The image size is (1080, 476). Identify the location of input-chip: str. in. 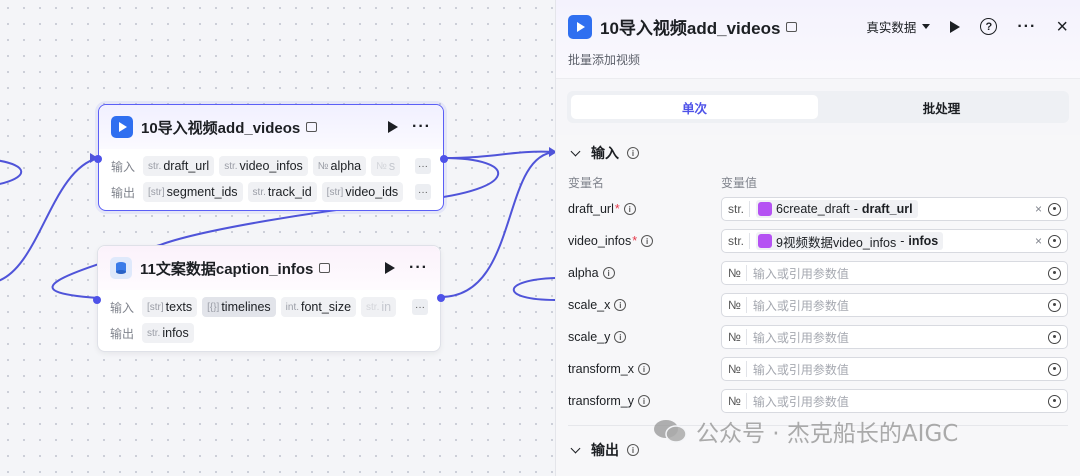
(379, 307).